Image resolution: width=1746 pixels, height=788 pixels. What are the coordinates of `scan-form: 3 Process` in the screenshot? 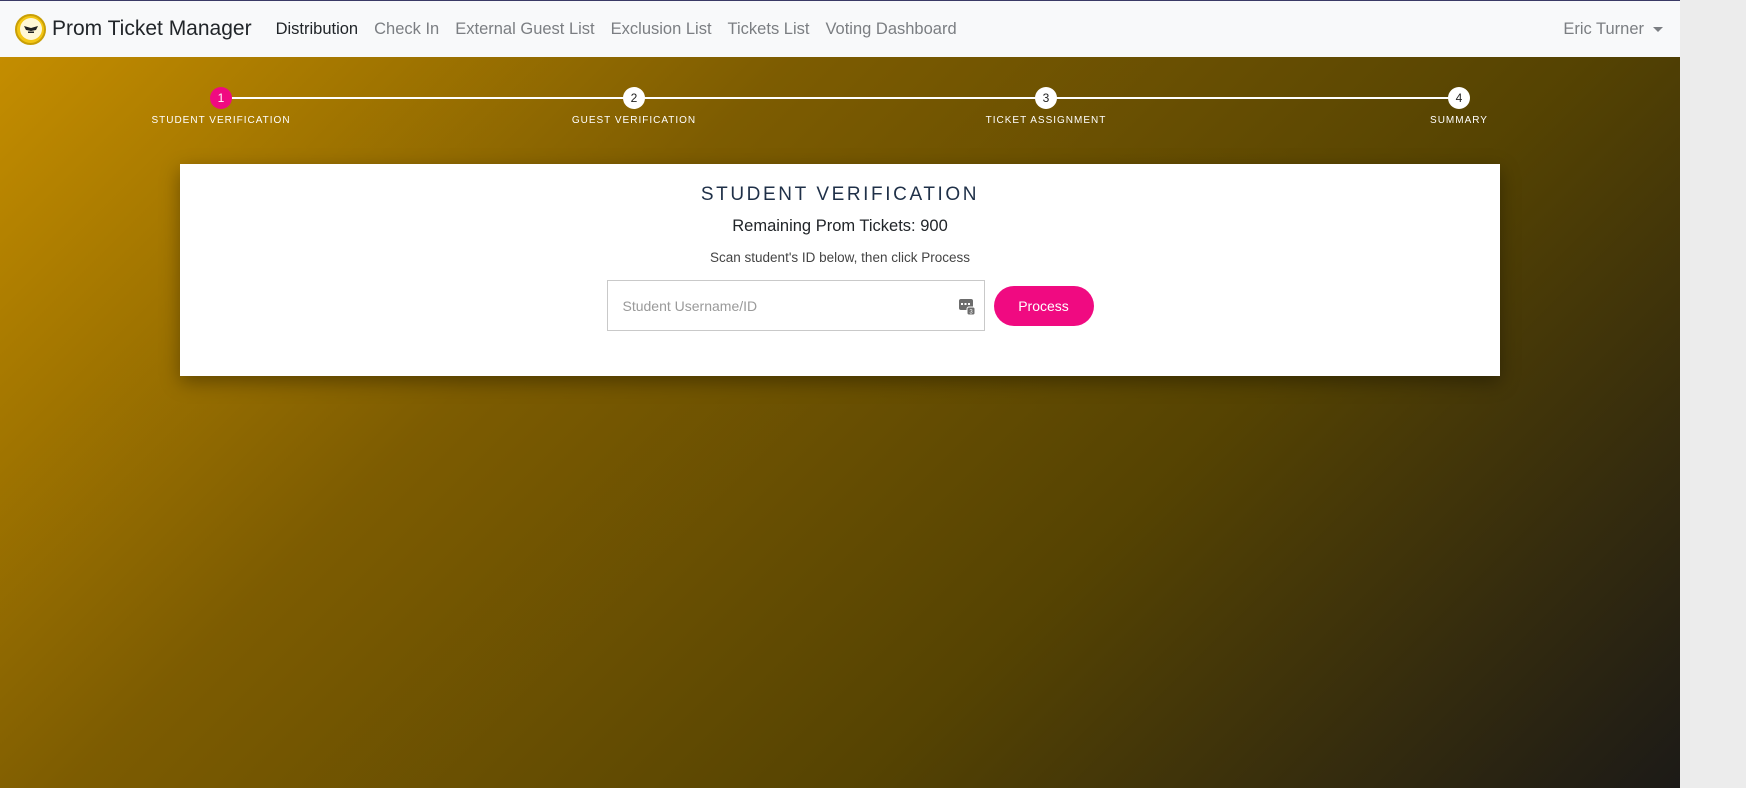 It's located at (850, 305).